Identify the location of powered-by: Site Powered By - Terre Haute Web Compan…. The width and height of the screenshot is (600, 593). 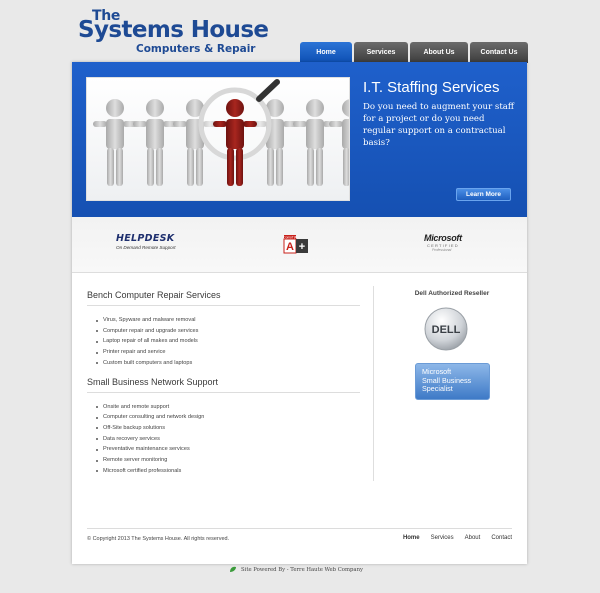
(296, 569).